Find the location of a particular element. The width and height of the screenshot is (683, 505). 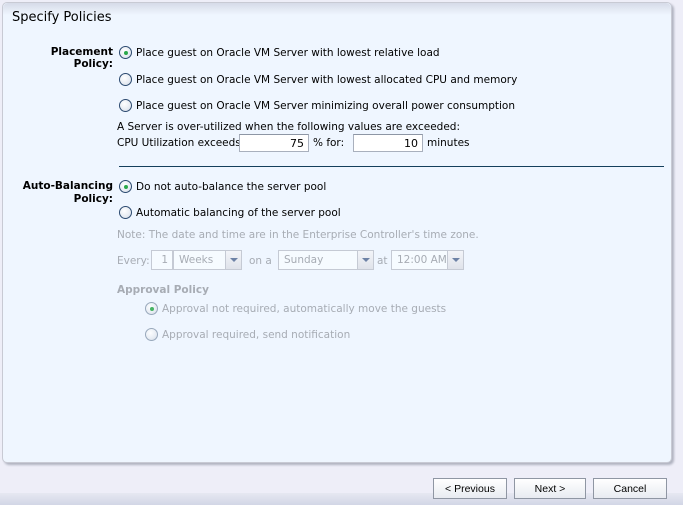

placement-policy-label: Placement Policy: is located at coordinates (81, 58).